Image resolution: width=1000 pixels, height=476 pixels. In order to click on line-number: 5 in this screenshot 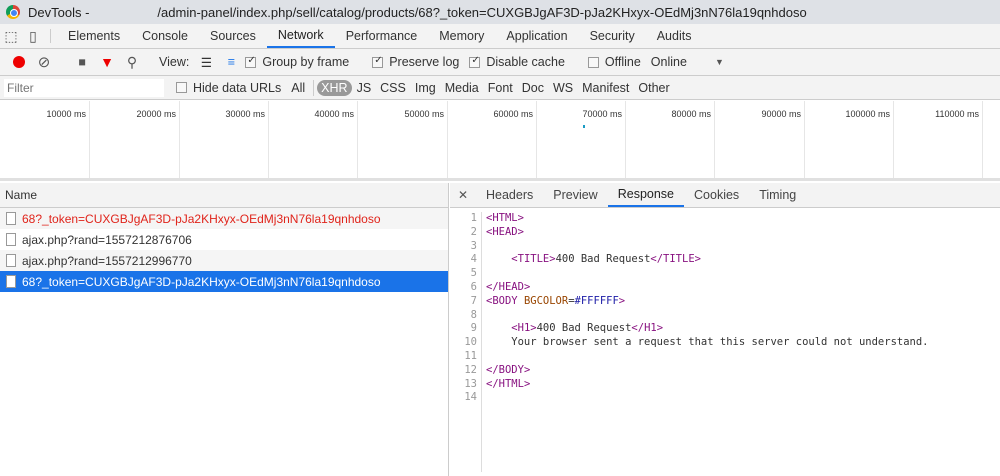, I will do `click(473, 273)`.